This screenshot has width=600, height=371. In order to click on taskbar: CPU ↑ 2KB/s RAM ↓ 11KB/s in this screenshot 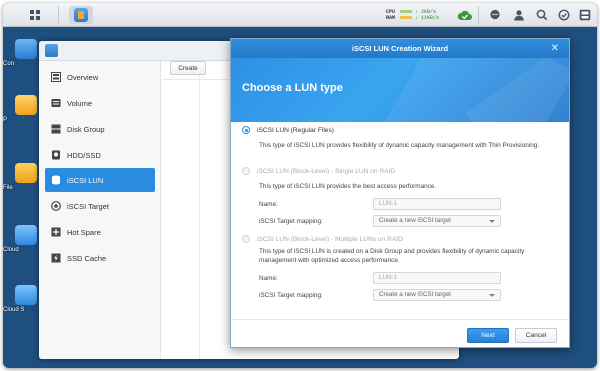, I will do `click(300, 15)`.